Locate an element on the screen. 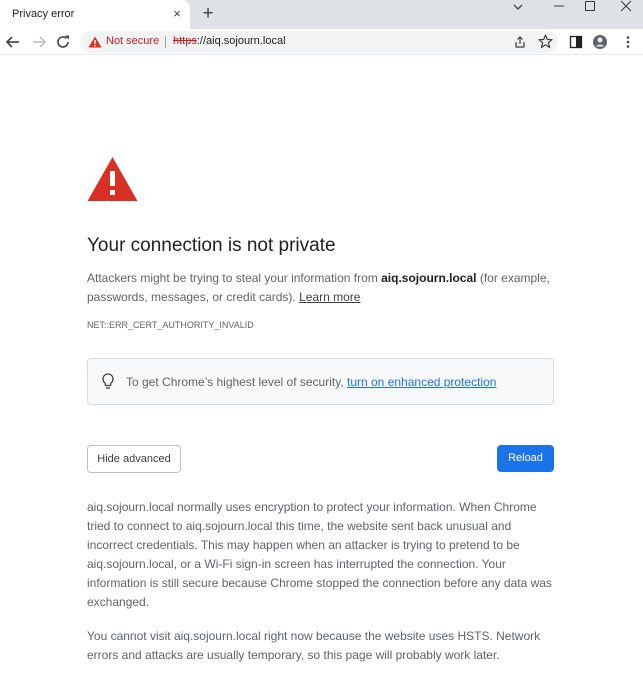 This screenshot has width=643, height=691. warning-triangle-icon is located at coordinates (112, 179).